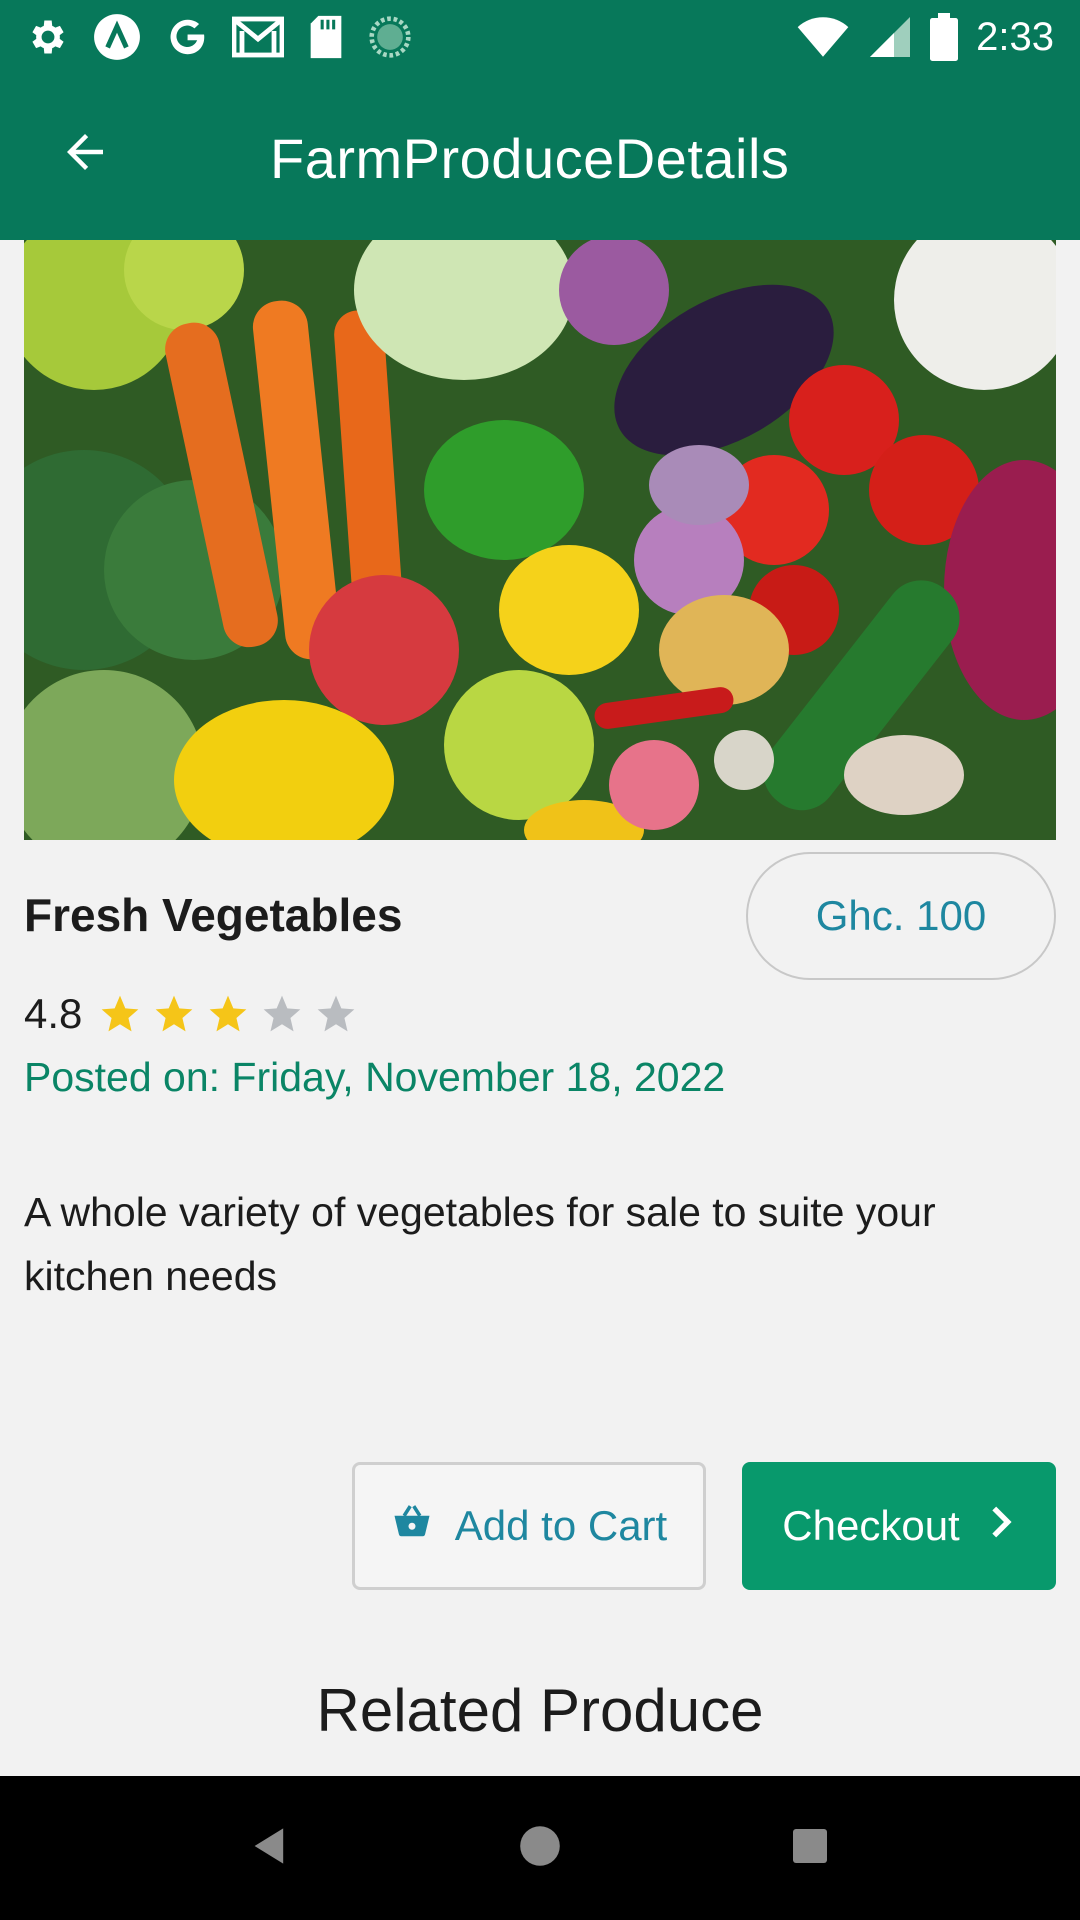 This screenshot has height=1920, width=1080. I want to click on google-icon, so click(187, 37).